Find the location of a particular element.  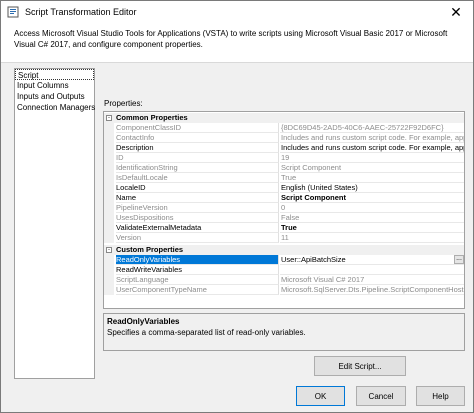

property-name: IsDefaultLocale is located at coordinates (197, 178).